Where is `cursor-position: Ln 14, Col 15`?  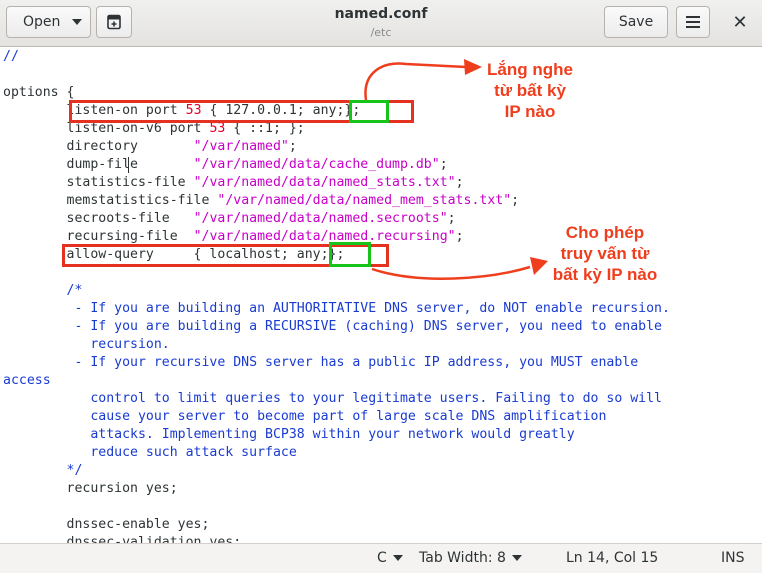 cursor-position: Ln 14, Col 15 is located at coordinates (612, 558).